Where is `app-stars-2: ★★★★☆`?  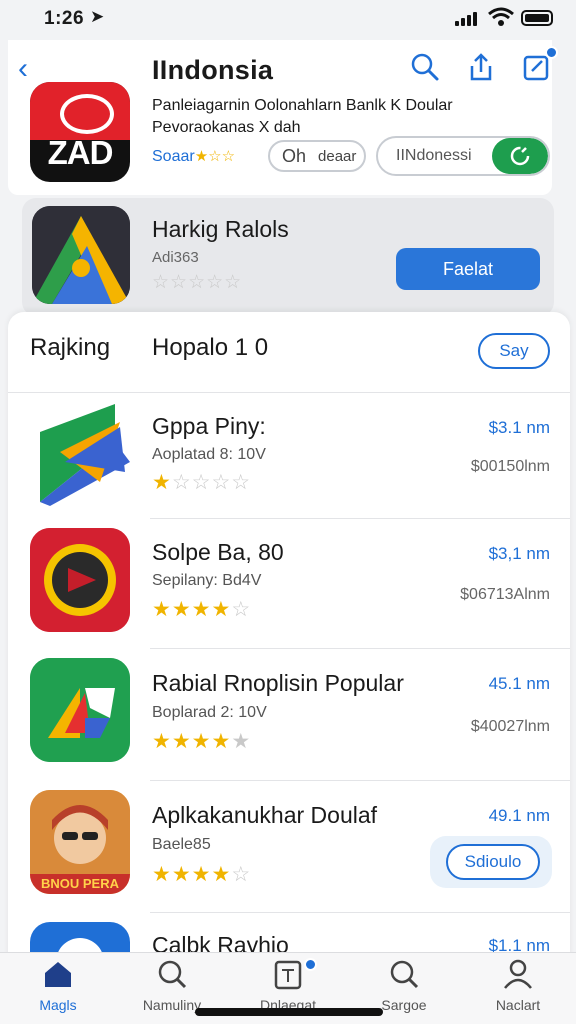 app-stars-2: ★★★★☆ is located at coordinates (202, 609).